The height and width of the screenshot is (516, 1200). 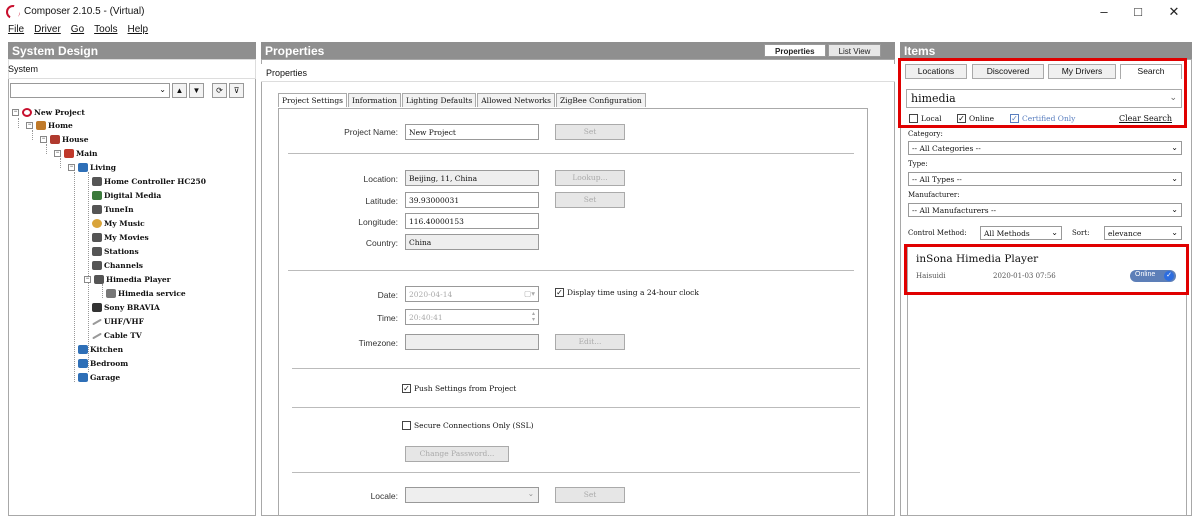 What do you see at coordinates (97, 195) in the screenshot?
I see `media-icon` at bounding box center [97, 195].